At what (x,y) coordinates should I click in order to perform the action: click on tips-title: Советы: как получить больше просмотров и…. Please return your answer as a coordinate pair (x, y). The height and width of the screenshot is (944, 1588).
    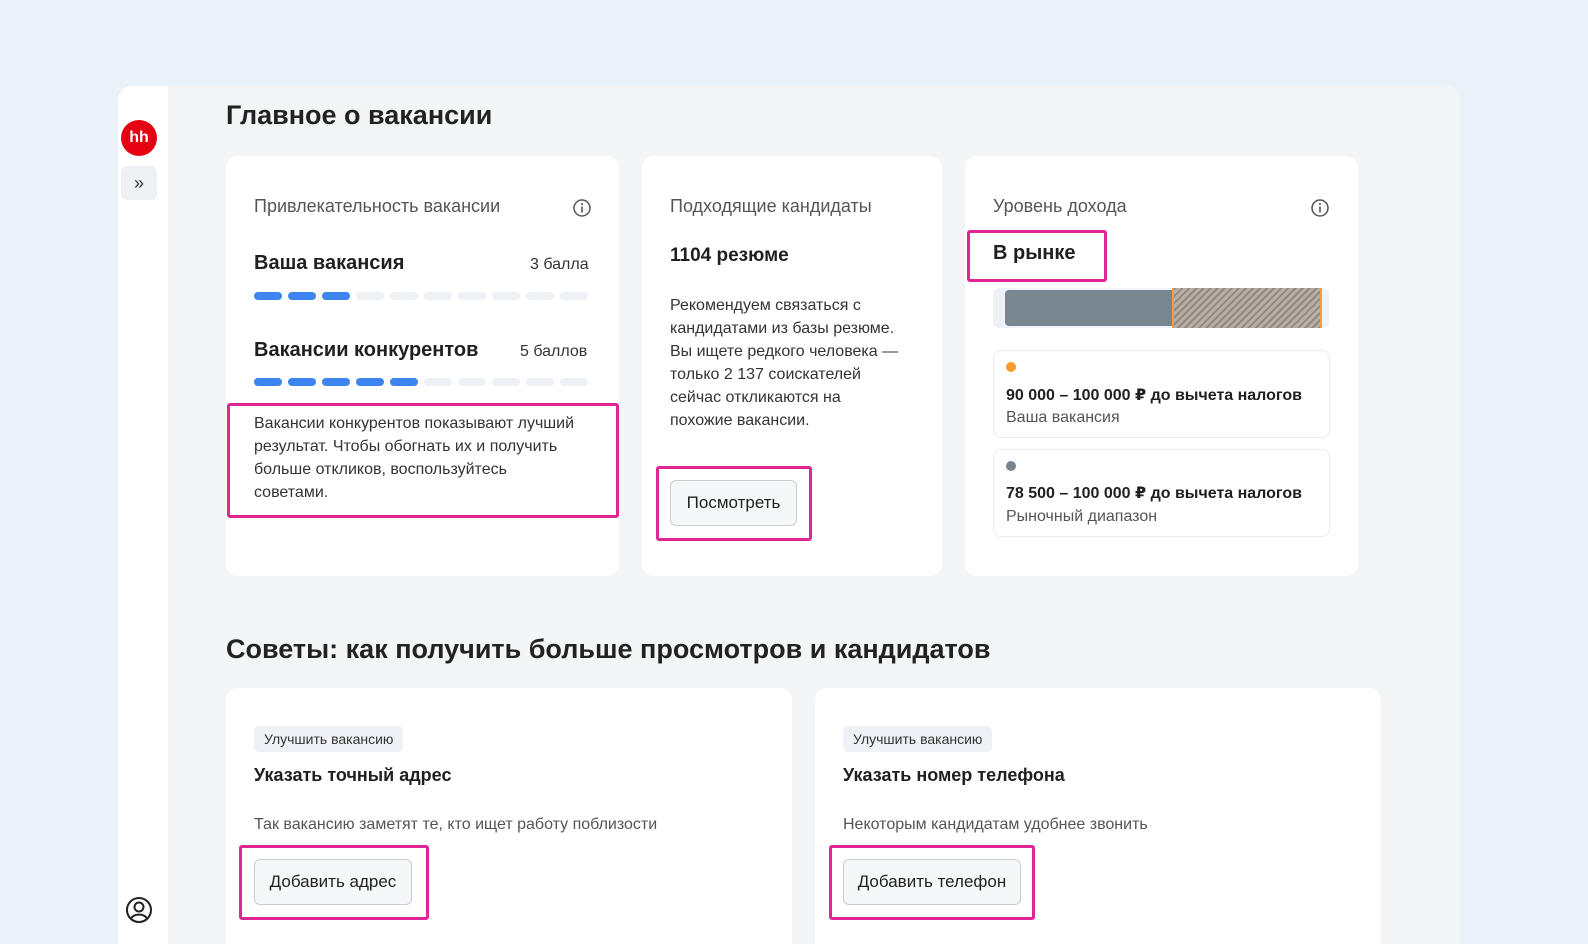
    Looking at the image, I should click on (608, 649).